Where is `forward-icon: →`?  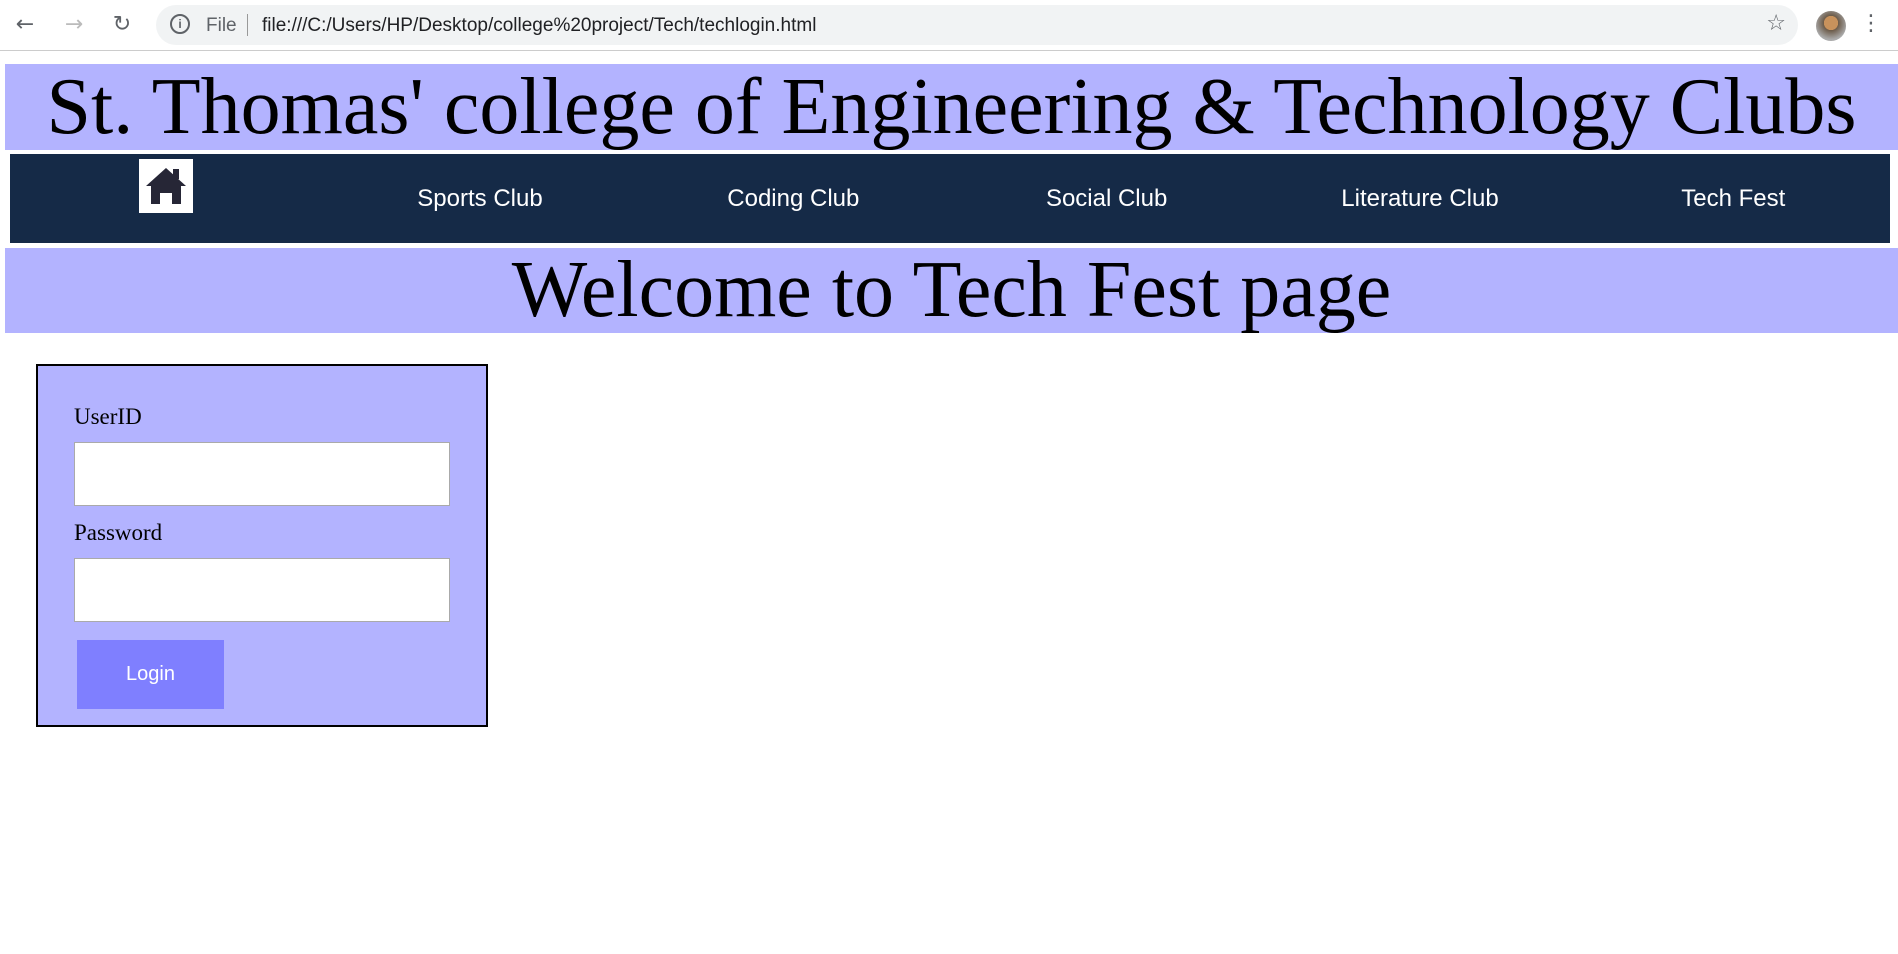 forward-icon: → is located at coordinates (74, 25).